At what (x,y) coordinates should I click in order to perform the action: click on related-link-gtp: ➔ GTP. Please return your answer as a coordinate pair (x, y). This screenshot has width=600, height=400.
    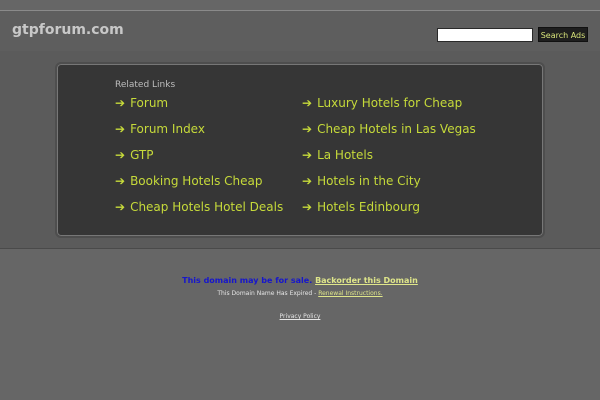
    Looking at the image, I should click on (134, 155).